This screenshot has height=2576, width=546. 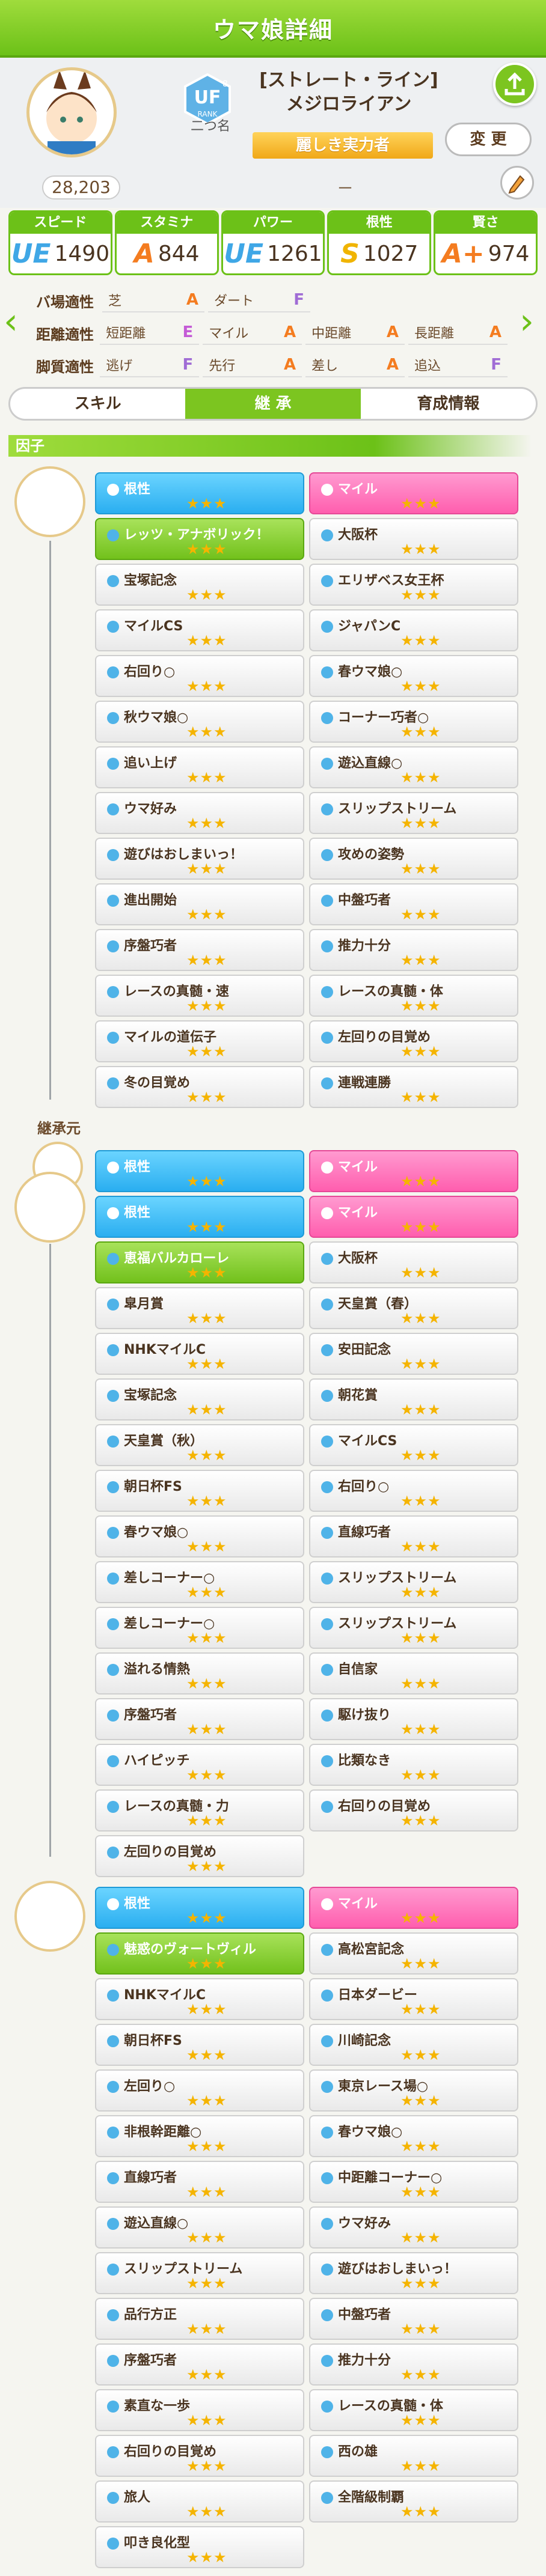 What do you see at coordinates (199, 539) in the screenshot?
I see `factor-item: レッツ・アナボリック！ ★★★` at bounding box center [199, 539].